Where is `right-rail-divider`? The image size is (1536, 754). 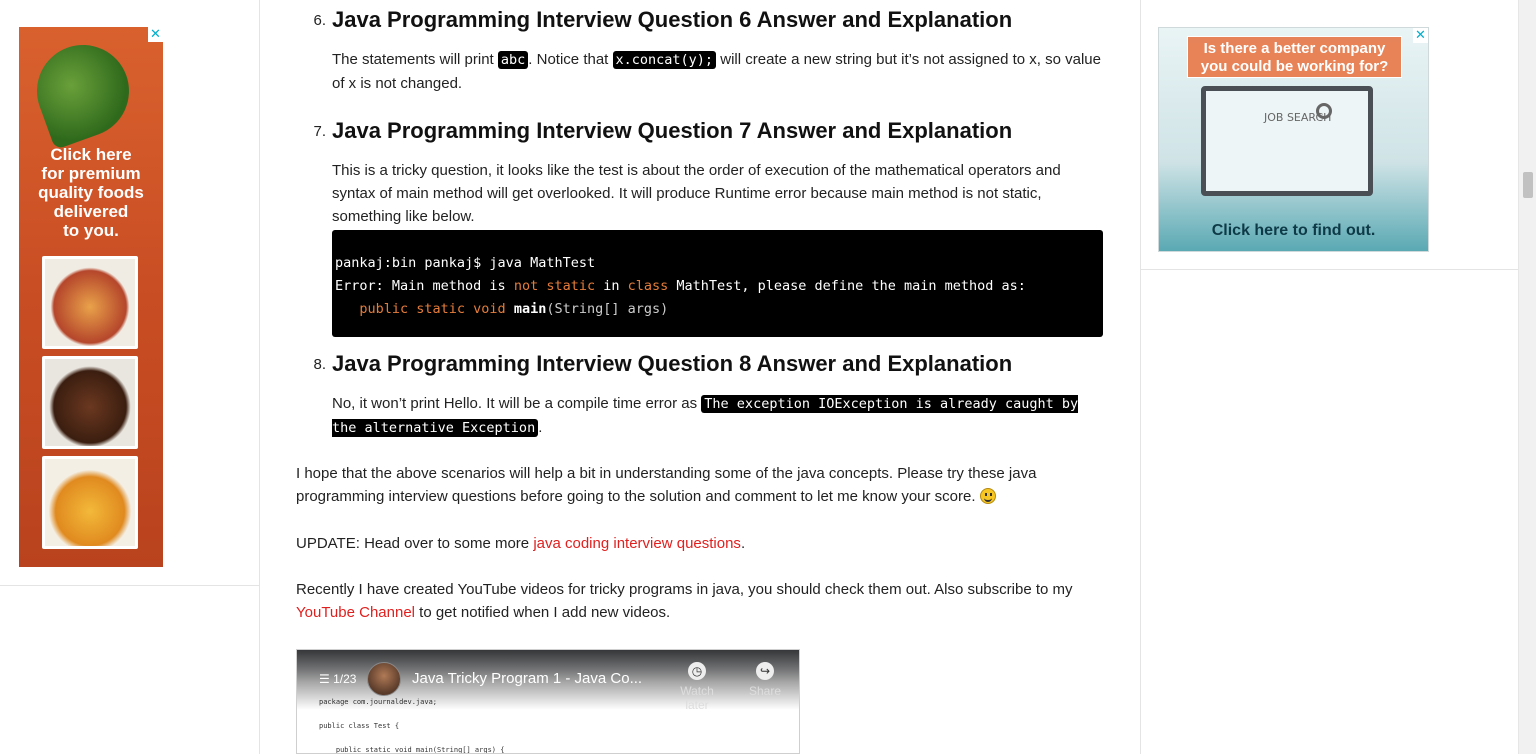
right-rail-divider is located at coordinates (1330, 269).